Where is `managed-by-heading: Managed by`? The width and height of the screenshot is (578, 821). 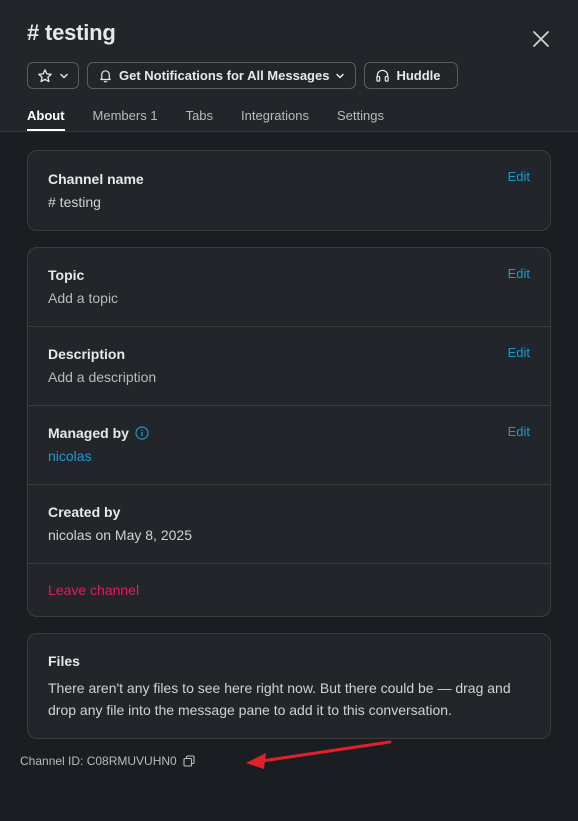
managed-by-heading: Managed by is located at coordinates (289, 433).